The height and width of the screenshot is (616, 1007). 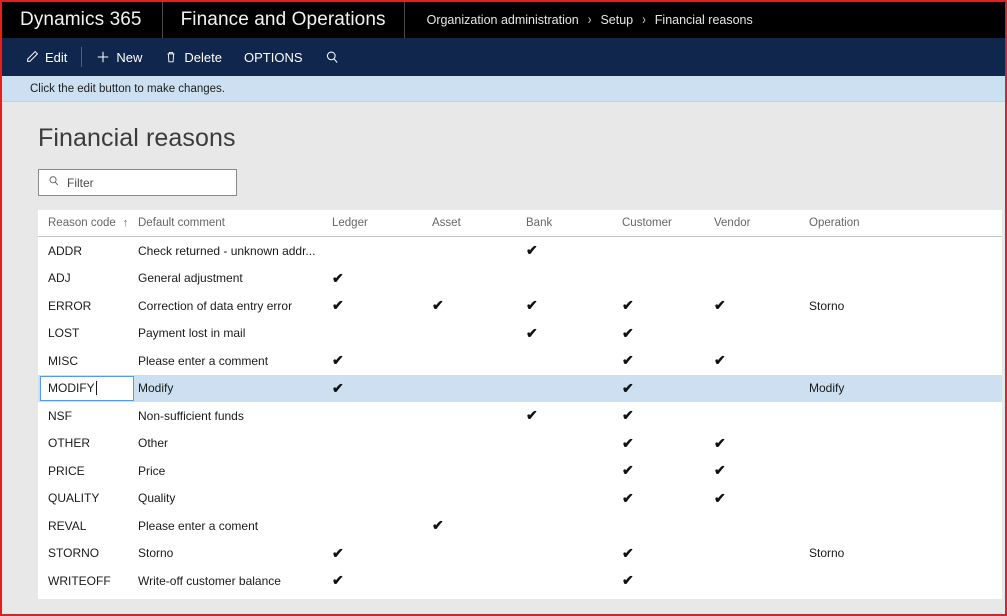 I want to click on breadcrumb-item-organization-administration: Organization administration, so click(x=503, y=20).